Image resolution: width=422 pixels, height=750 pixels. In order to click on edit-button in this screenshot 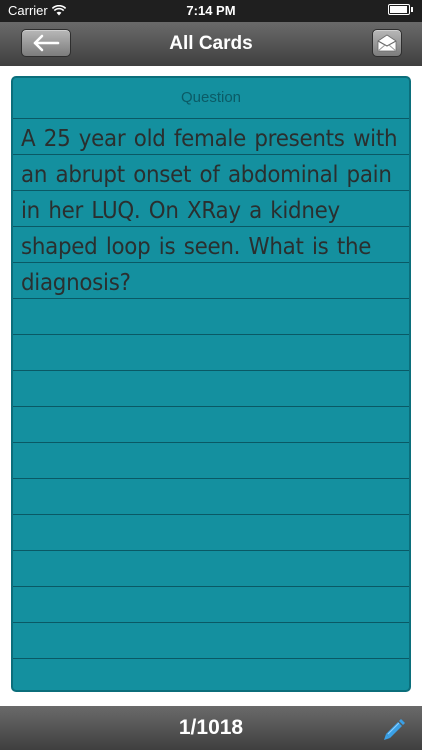, I will do `click(394, 729)`.